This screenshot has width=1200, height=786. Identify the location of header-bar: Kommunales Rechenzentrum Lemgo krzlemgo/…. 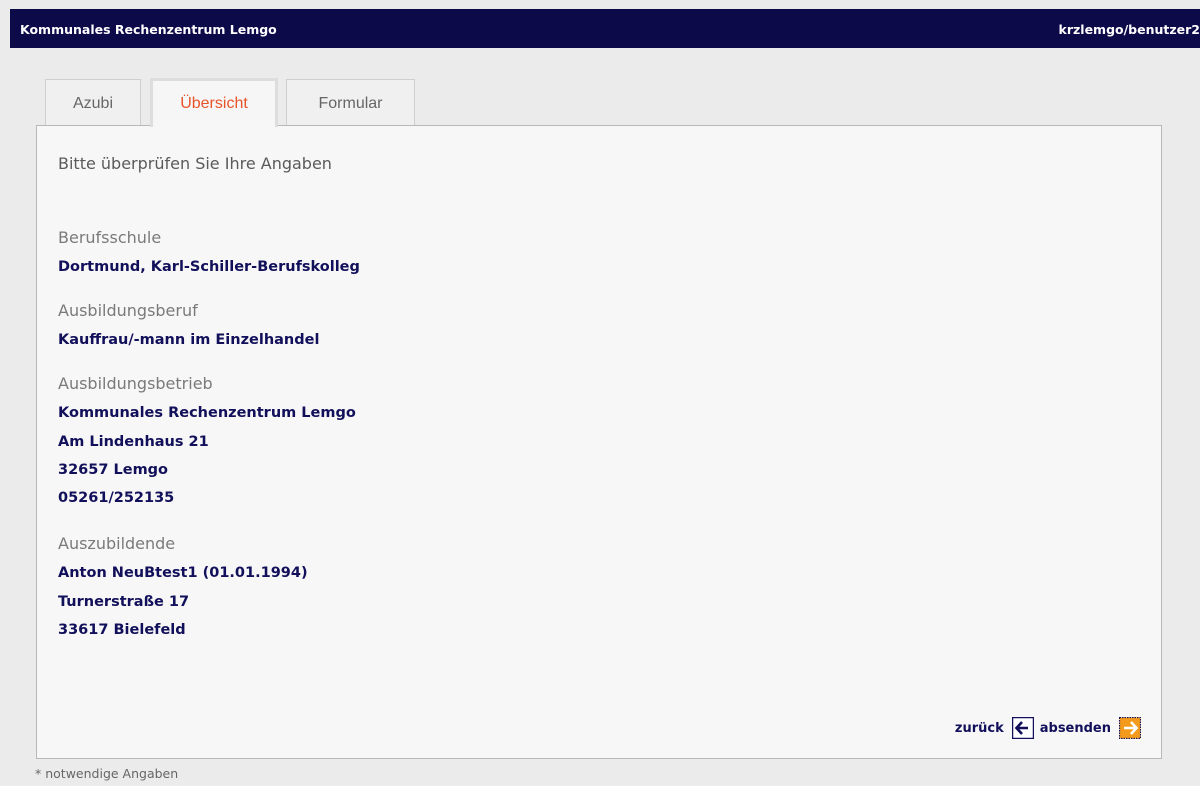
(605, 28).